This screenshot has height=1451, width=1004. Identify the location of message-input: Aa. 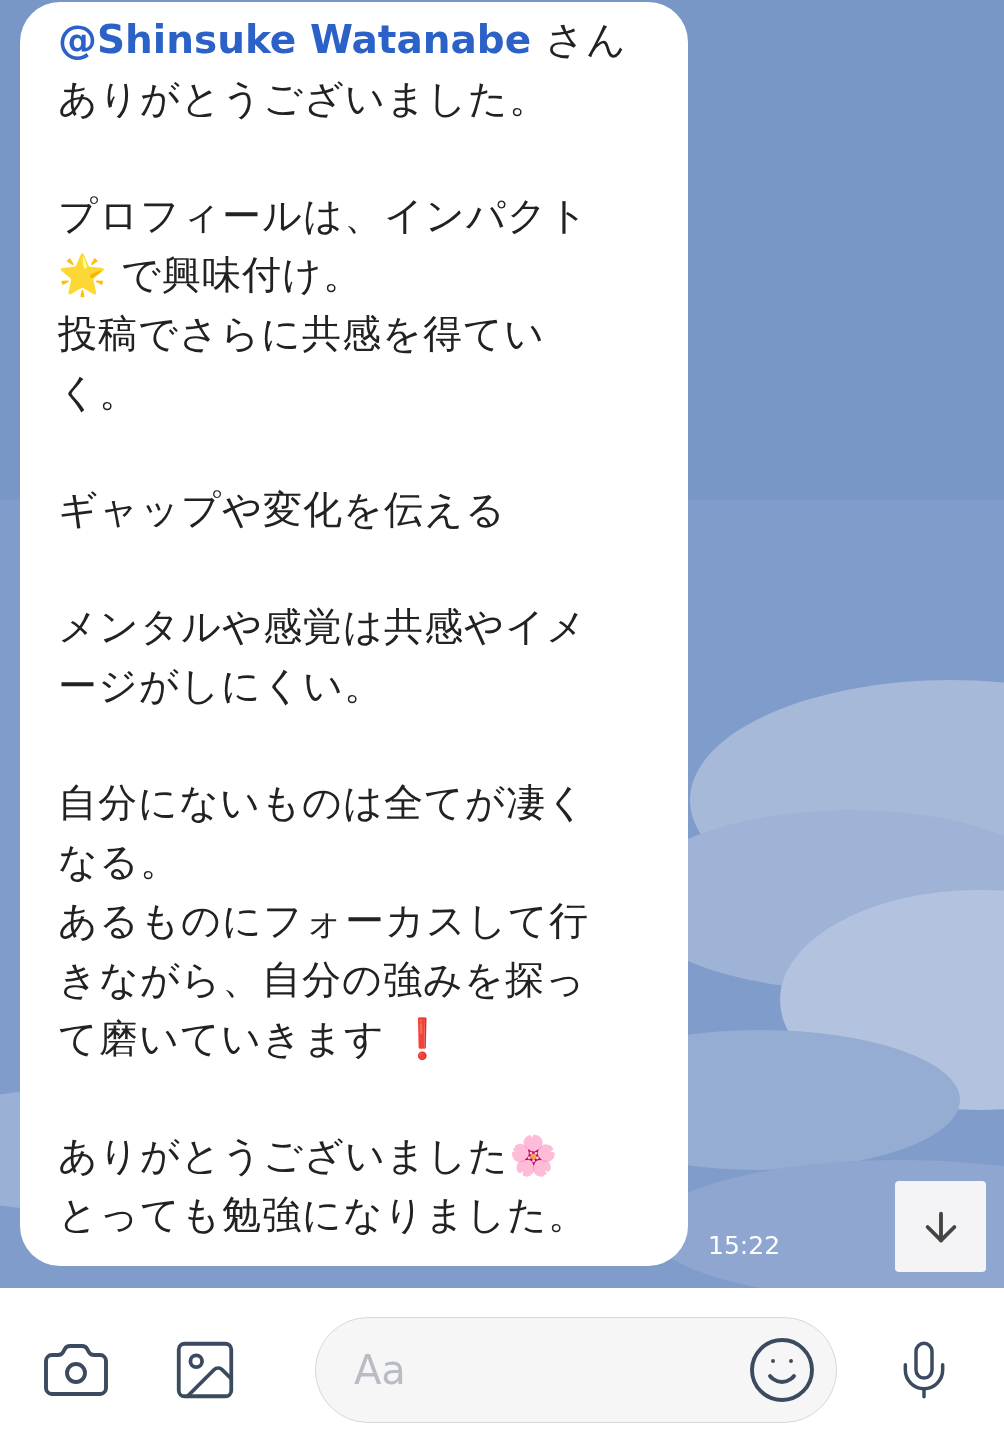
(576, 1369).